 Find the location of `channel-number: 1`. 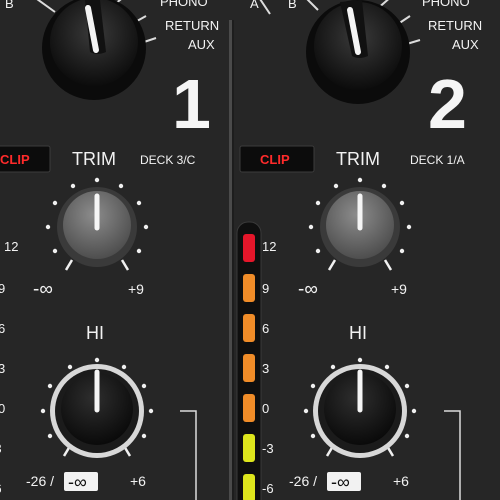

channel-number: 1 is located at coordinates (191, 104).